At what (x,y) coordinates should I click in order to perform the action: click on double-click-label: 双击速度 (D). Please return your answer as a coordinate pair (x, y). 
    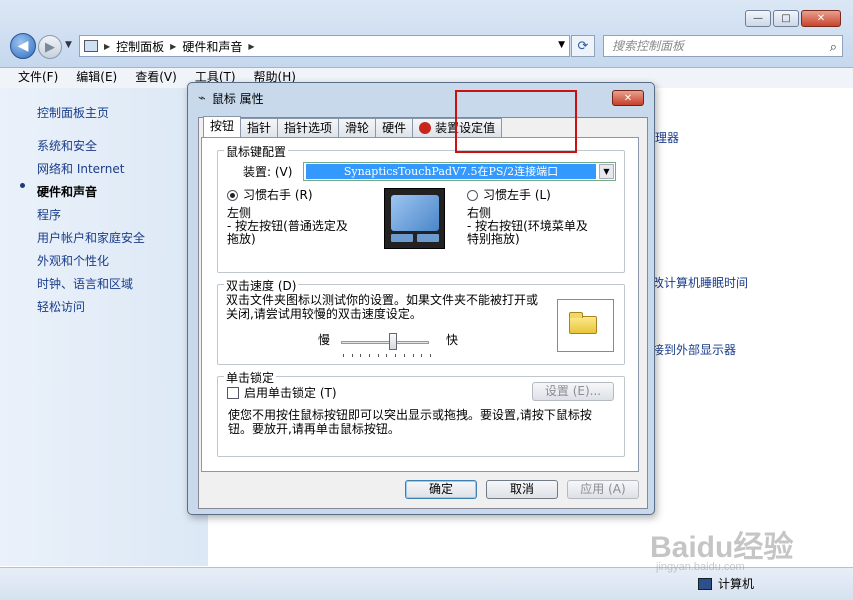
    Looking at the image, I should click on (261, 285).